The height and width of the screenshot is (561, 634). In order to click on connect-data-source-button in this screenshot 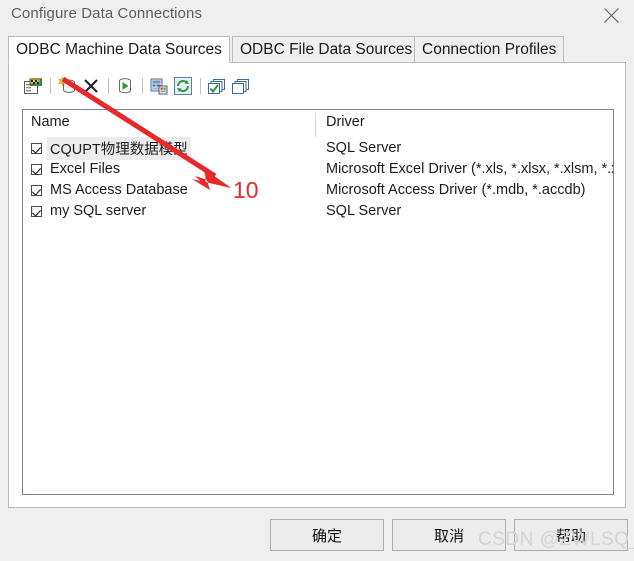, I will do `click(125, 86)`.